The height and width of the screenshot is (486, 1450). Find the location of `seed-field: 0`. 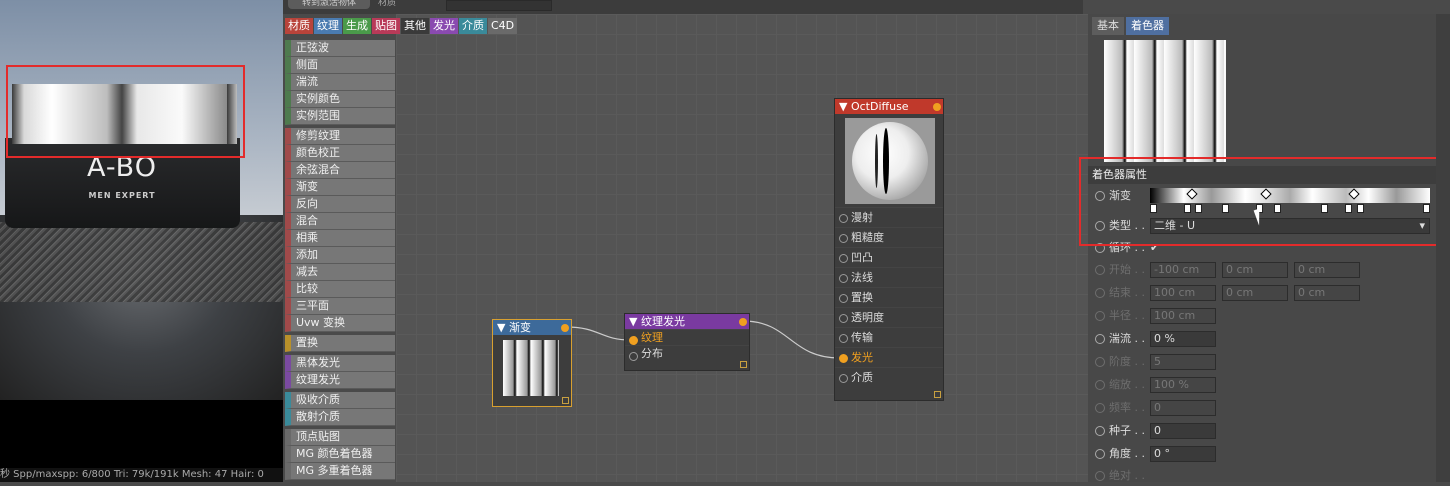

seed-field: 0 is located at coordinates (1183, 431).